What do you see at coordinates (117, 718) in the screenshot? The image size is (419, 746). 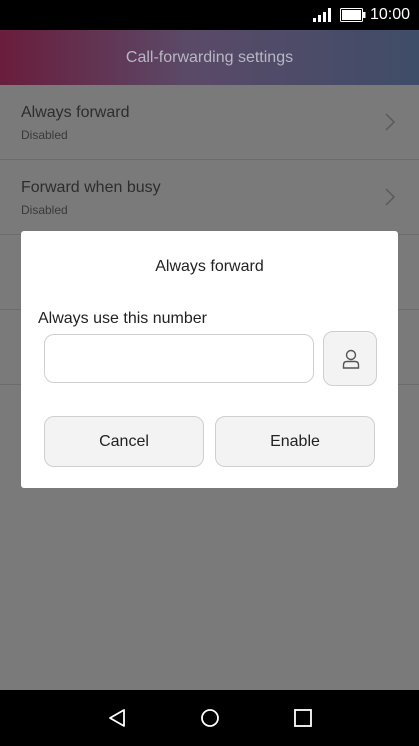 I see `back-icon` at bounding box center [117, 718].